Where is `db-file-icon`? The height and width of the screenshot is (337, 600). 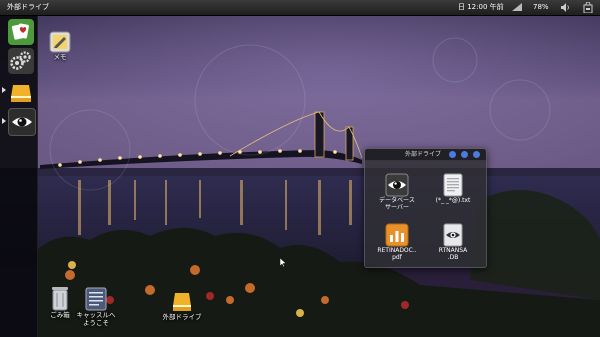
db-file-icon is located at coordinates (453, 235).